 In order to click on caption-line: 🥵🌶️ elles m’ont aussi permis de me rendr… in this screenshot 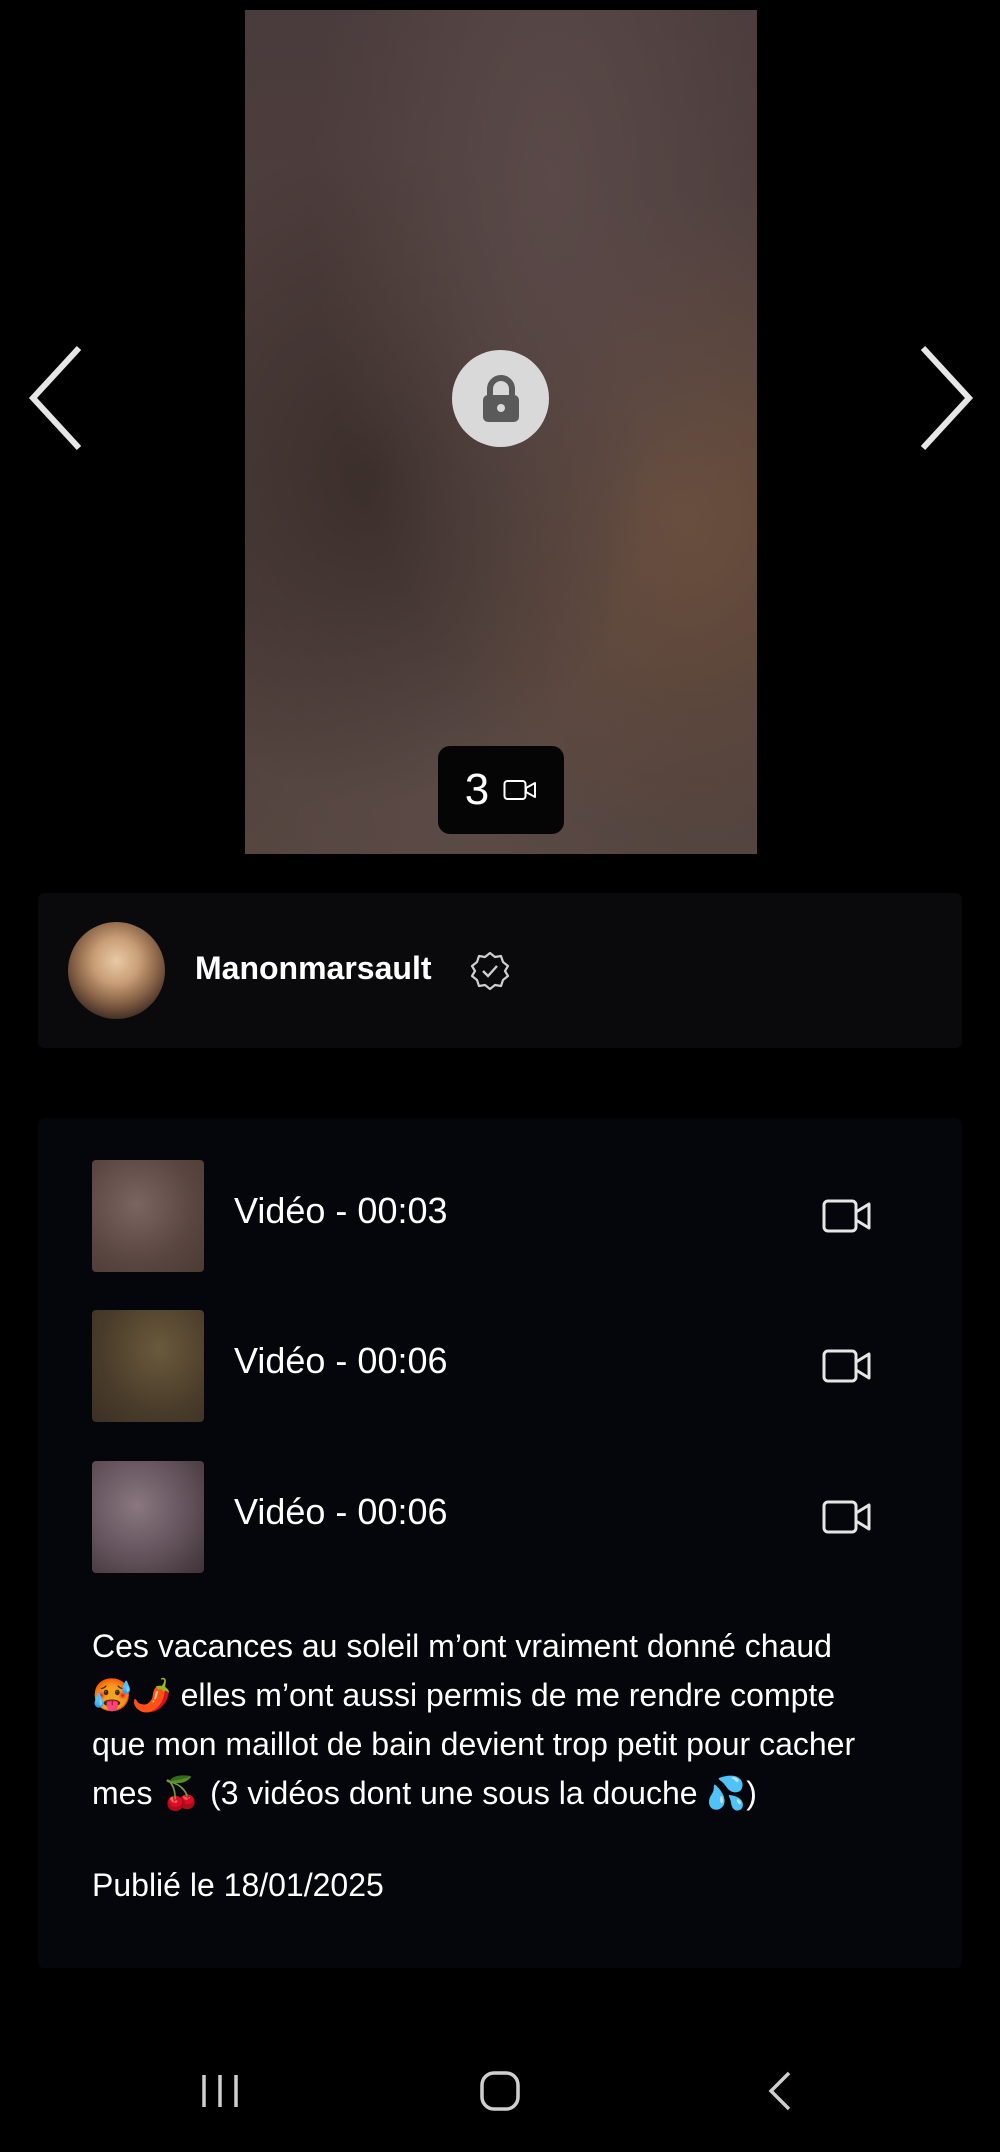, I will do `click(507, 1695)`.